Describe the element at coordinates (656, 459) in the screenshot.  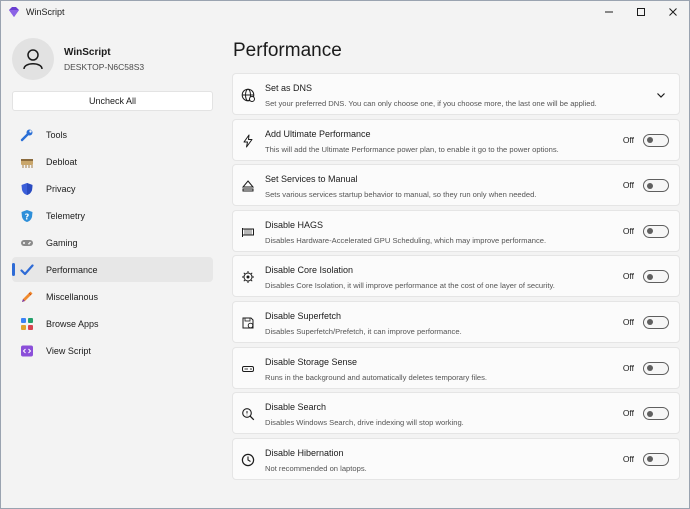
I see `disable-hibernation-toggle` at that location.